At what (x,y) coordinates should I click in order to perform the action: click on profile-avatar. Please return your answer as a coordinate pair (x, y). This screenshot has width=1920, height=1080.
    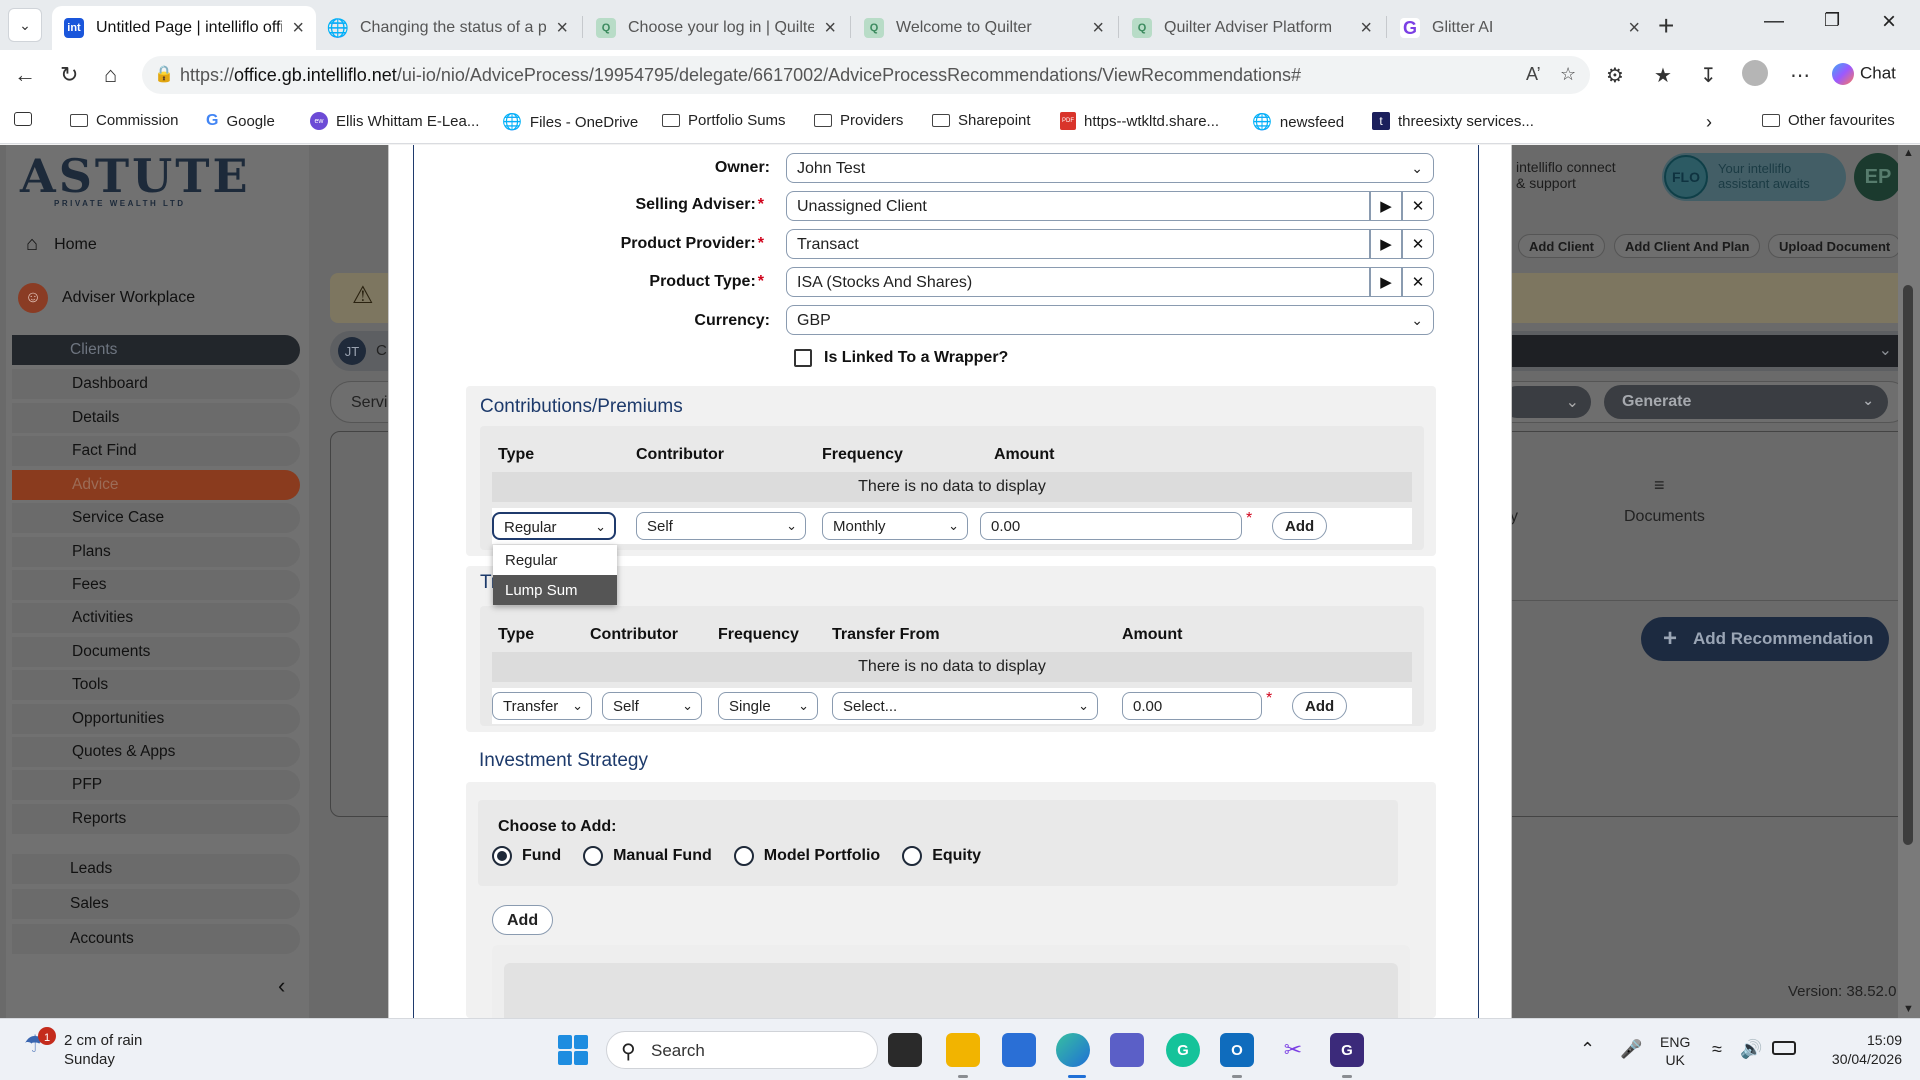
    Looking at the image, I should click on (1755, 73).